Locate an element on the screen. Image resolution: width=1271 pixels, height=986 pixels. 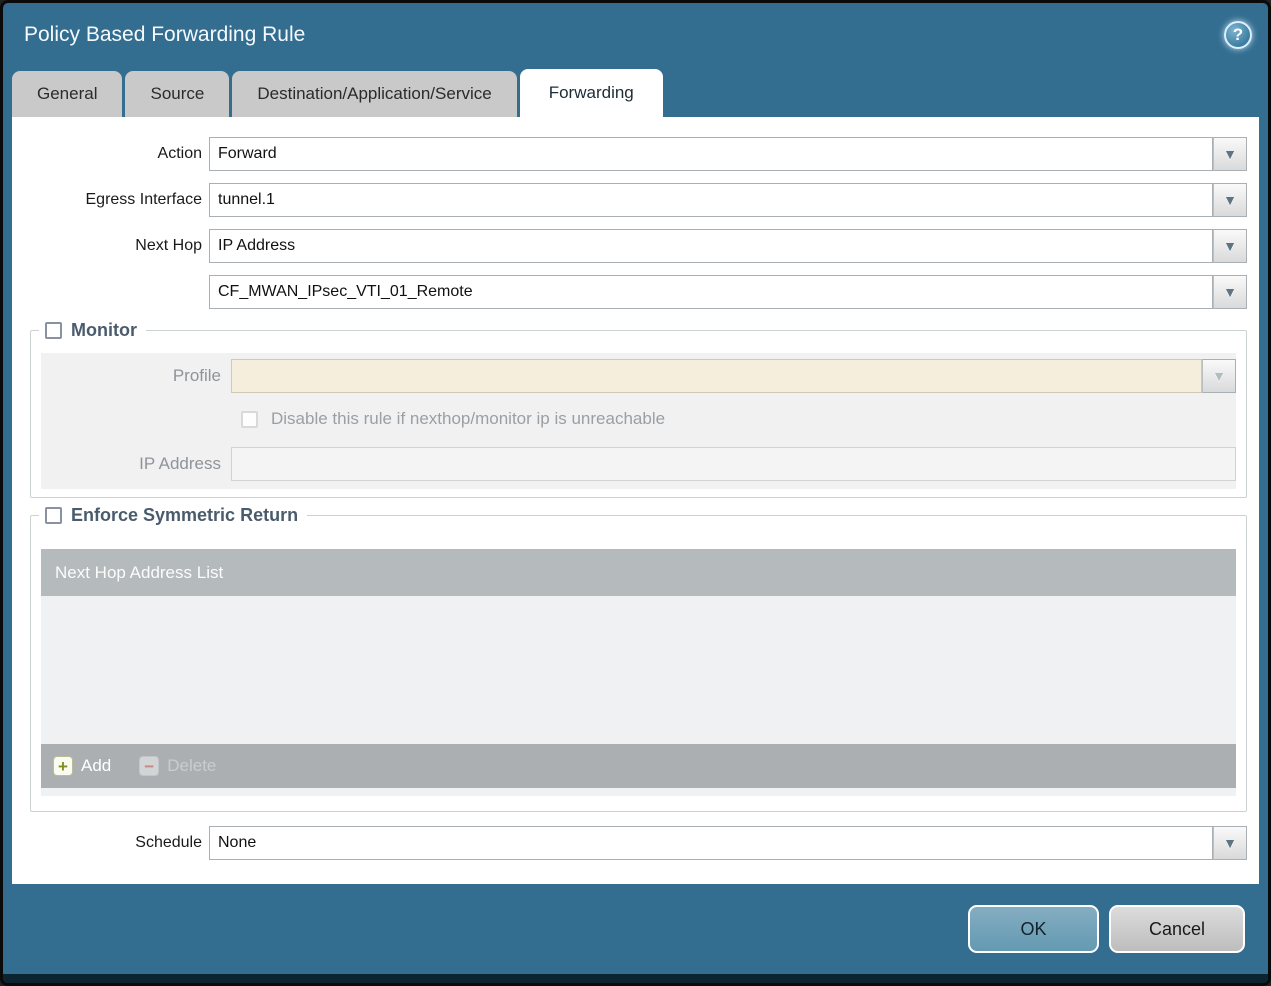
egress-interface-input is located at coordinates (711, 200).